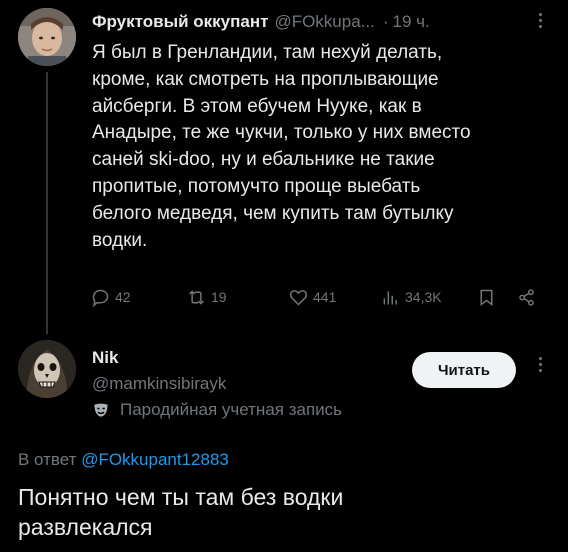  What do you see at coordinates (100, 298) in the screenshot?
I see `comment-icon` at bounding box center [100, 298].